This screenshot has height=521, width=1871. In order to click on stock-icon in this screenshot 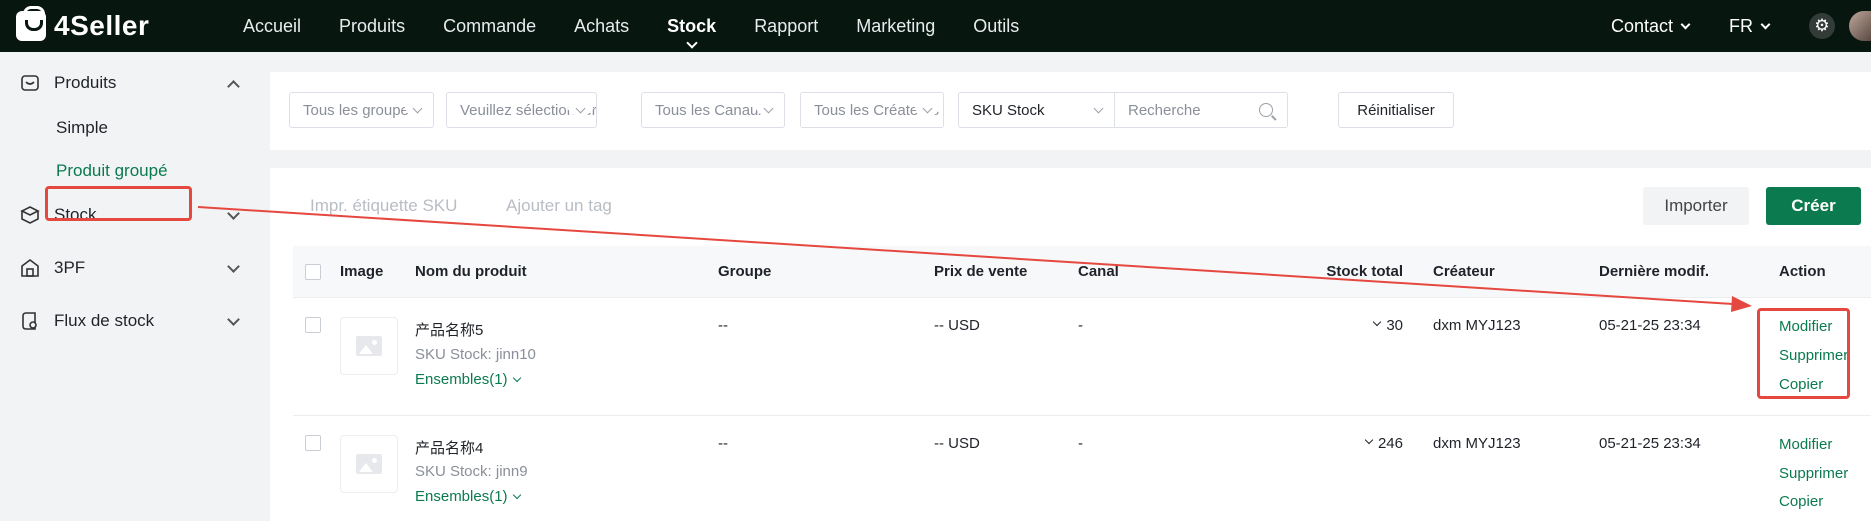, I will do `click(30, 215)`.